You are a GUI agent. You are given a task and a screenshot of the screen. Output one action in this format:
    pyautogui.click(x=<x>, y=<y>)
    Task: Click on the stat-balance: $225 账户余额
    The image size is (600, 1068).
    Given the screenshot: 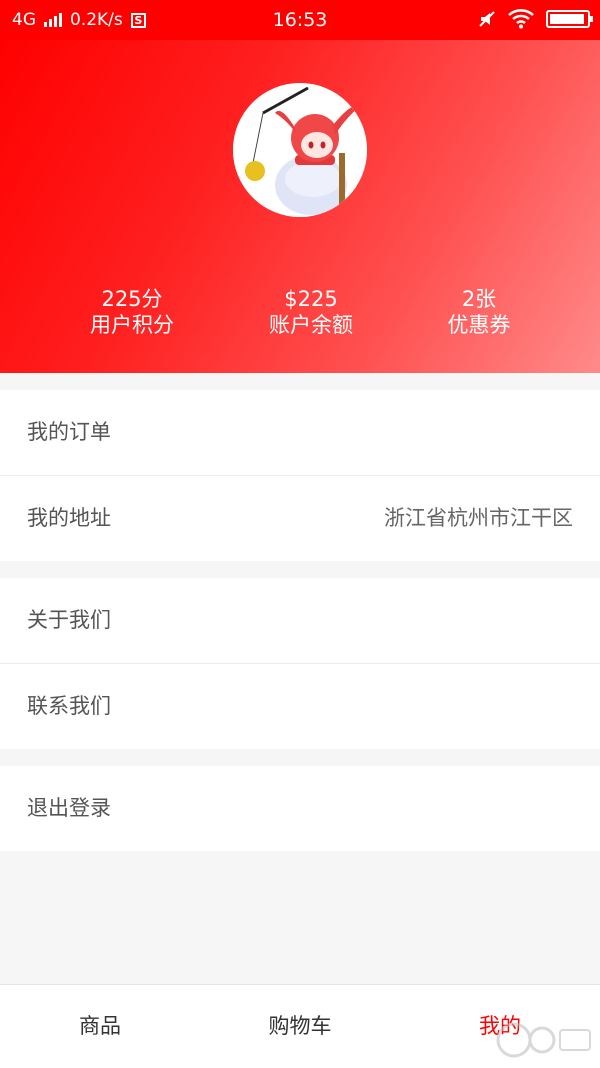 What is the action you would take?
    pyautogui.click(x=311, y=312)
    